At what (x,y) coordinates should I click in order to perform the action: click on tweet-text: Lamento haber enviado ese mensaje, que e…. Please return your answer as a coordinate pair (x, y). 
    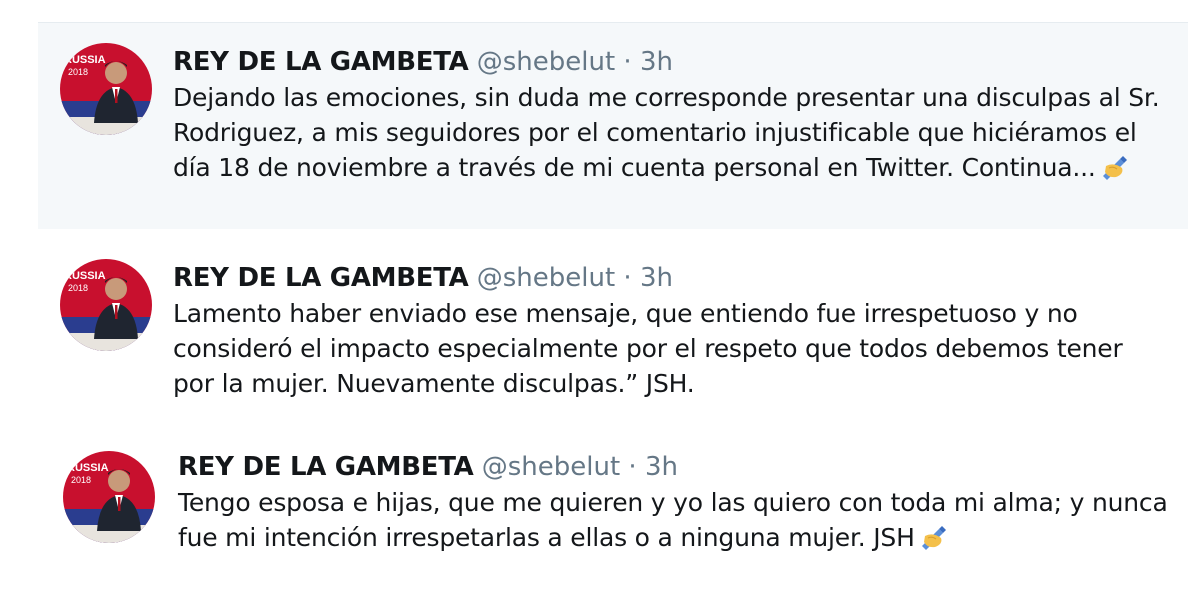
    Looking at the image, I should click on (648, 348).